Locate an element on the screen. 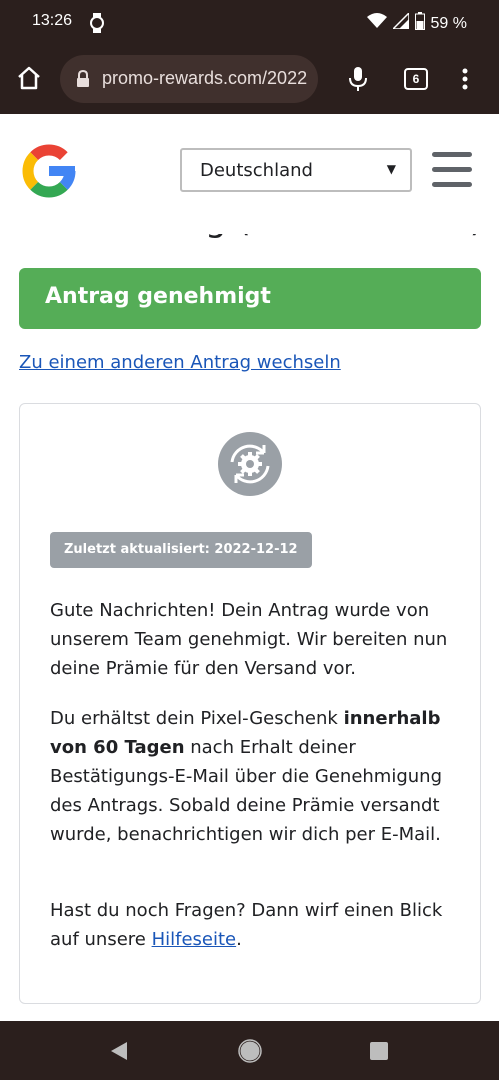 The image size is (499, 1080). battery-percent: 59 % is located at coordinates (448, 23).